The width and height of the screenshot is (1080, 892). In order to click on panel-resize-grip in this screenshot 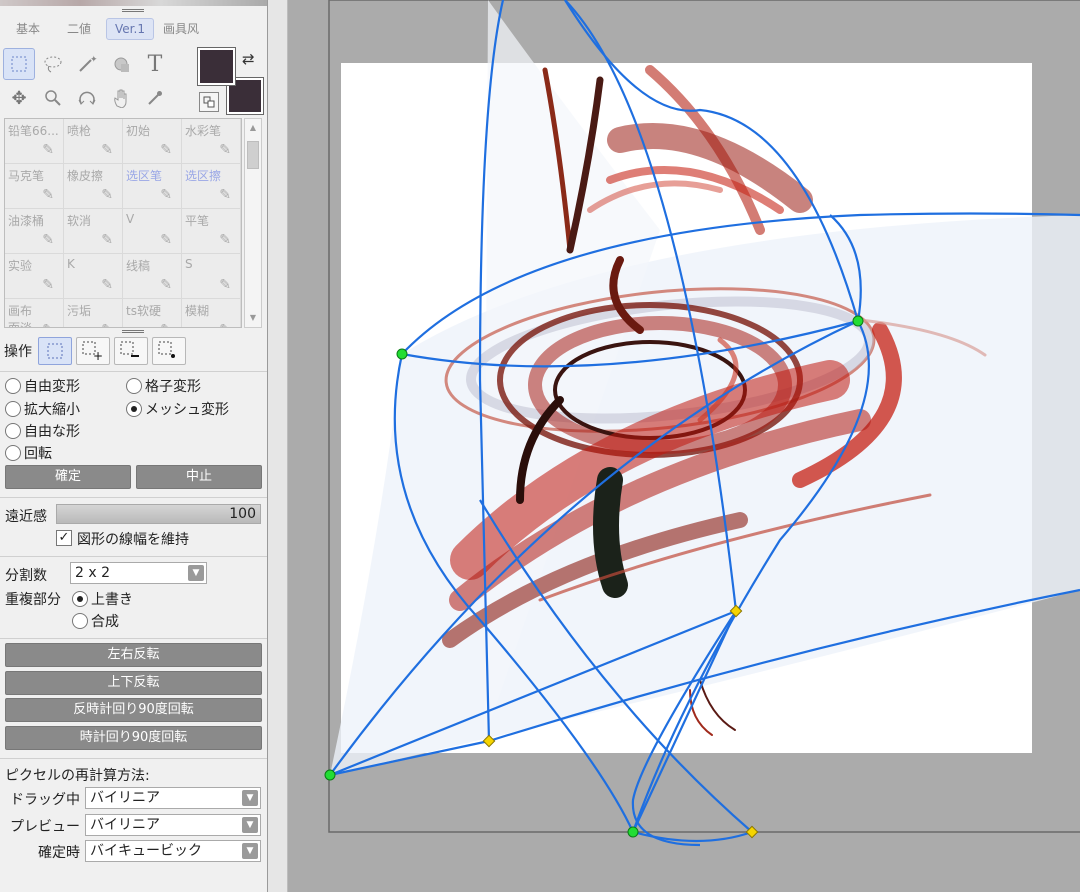, I will do `click(133, 11)`.